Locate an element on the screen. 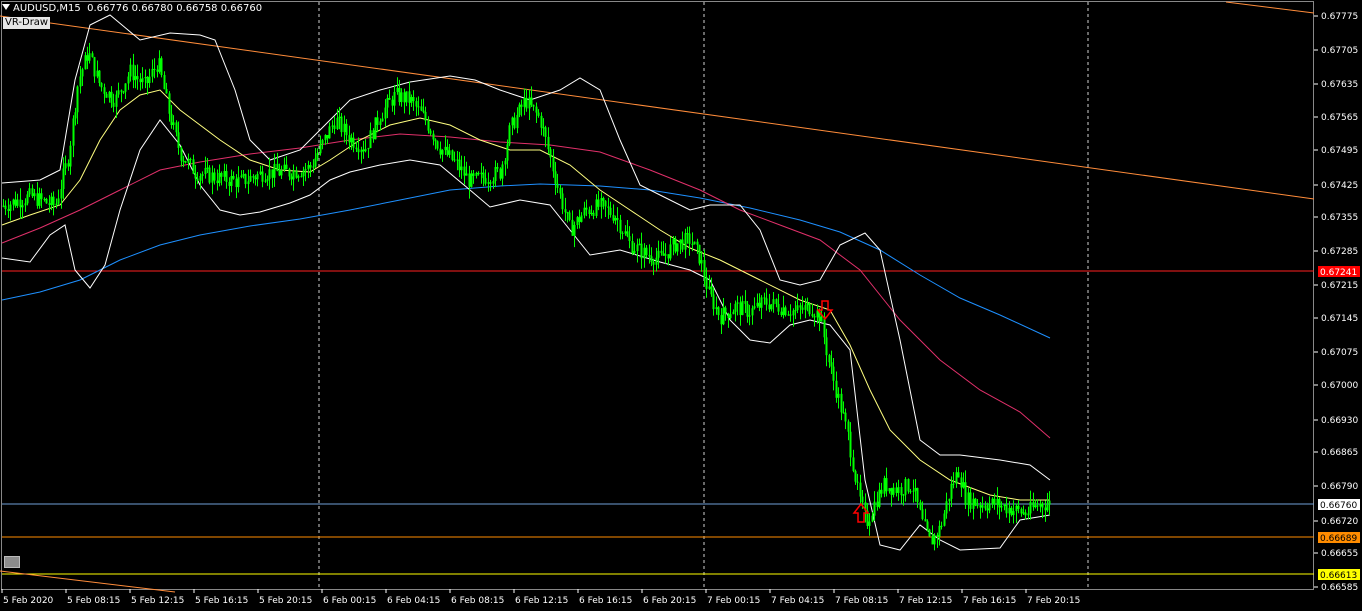 Image resolution: width=1362 pixels, height=611 pixels. price-tick-label: 0.66790 is located at coordinates (1339, 487).